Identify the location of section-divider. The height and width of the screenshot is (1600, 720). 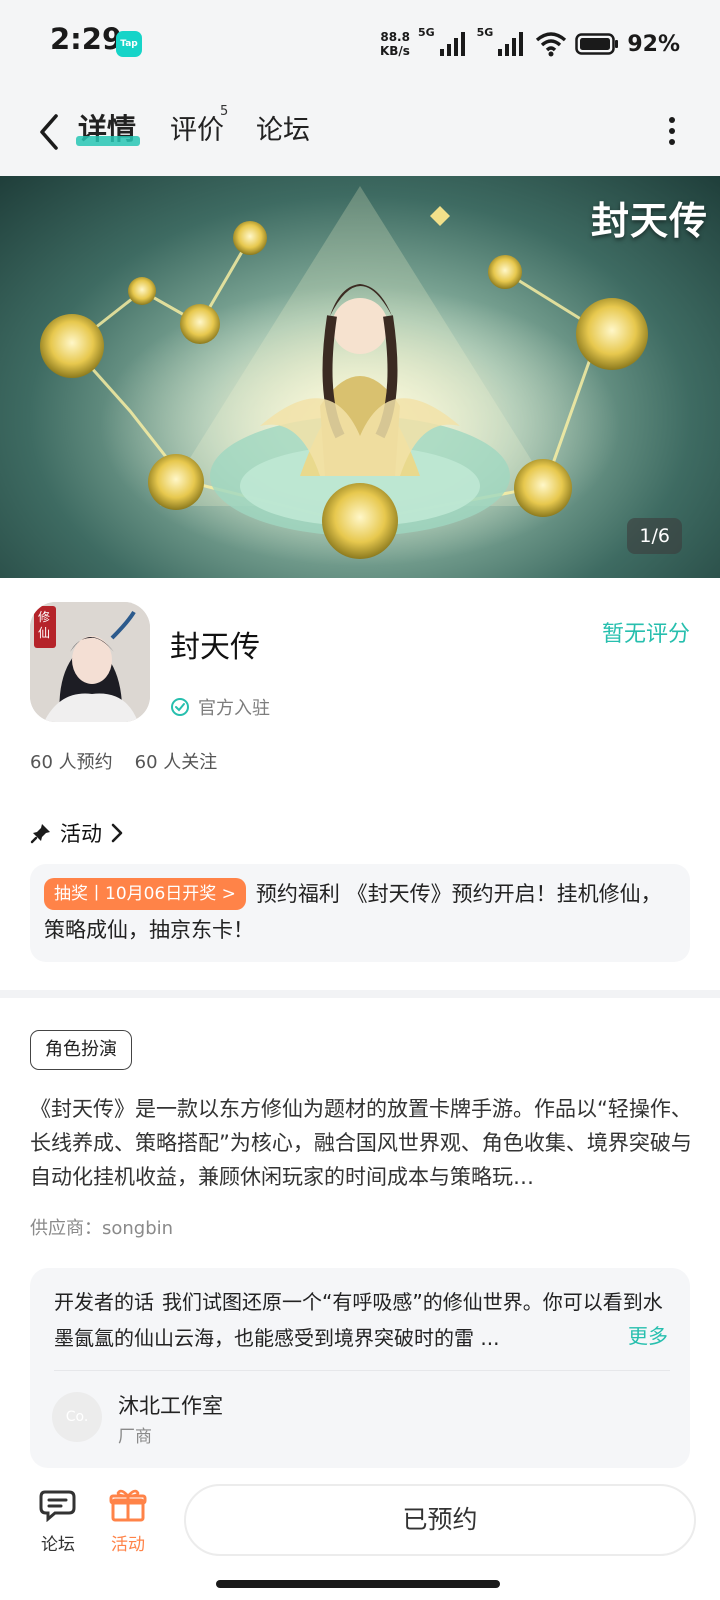
(360, 994).